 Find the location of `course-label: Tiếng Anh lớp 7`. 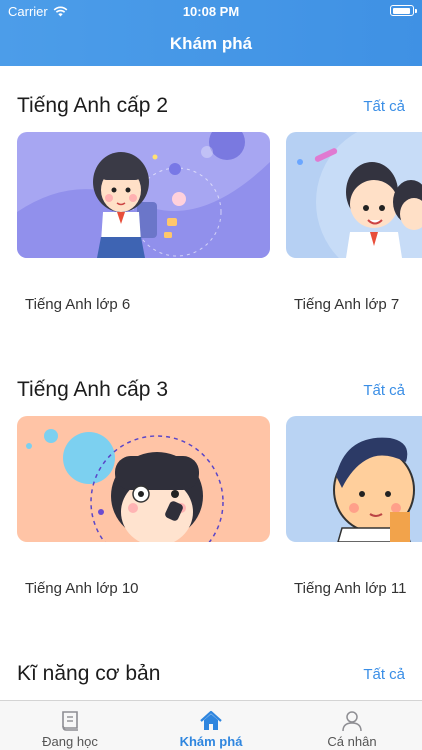

course-label: Tiếng Anh lớp 7 is located at coordinates (347, 304).